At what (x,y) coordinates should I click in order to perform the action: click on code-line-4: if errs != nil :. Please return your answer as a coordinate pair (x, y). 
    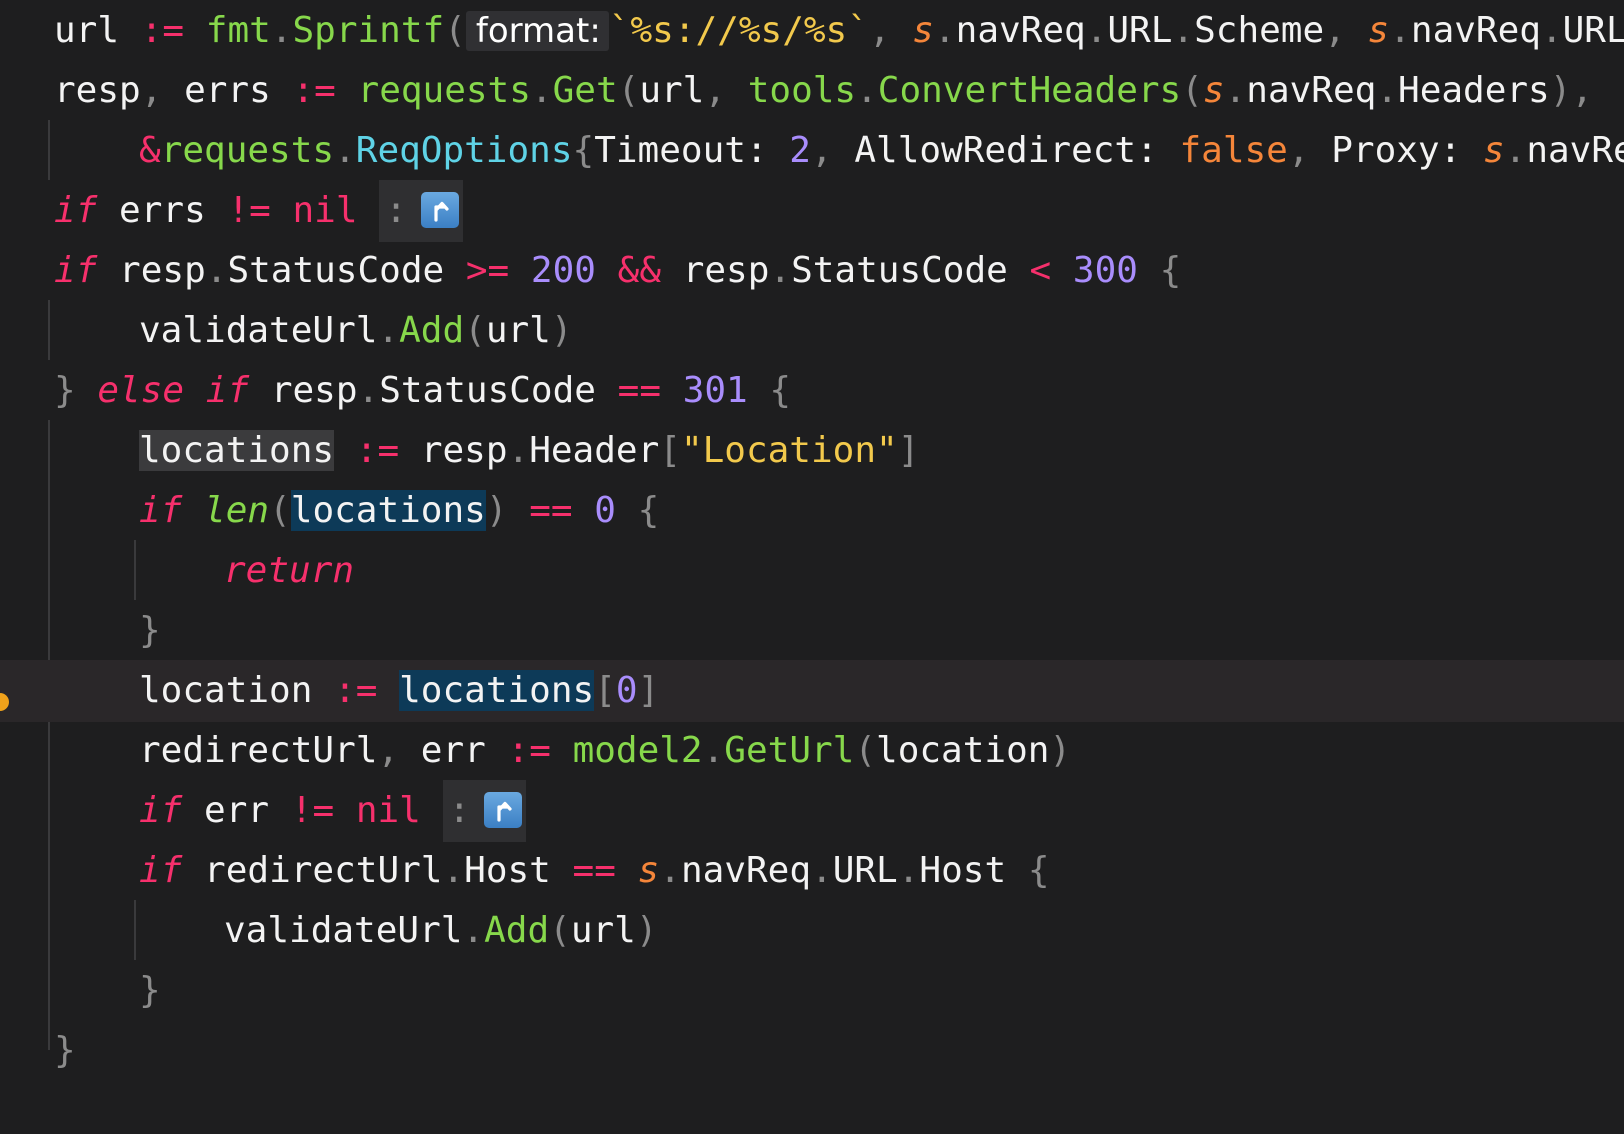
    Looking at the image, I should click on (812, 211).